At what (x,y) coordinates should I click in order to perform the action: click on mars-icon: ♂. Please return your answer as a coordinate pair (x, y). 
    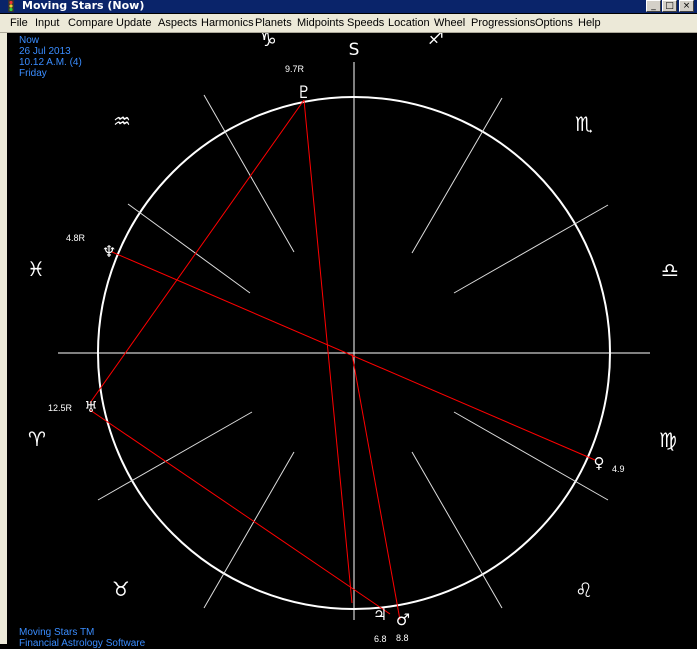
    Looking at the image, I should click on (403, 619).